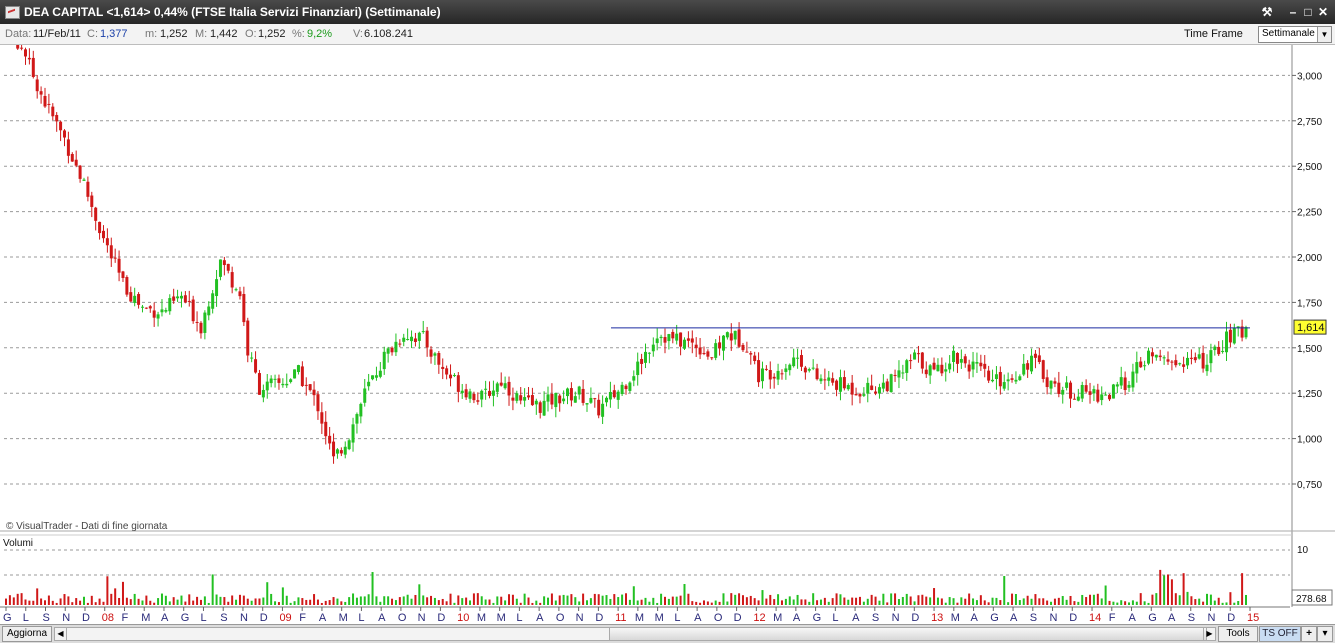 The width and height of the screenshot is (1335, 643). Describe the element at coordinates (1295, 34) in the screenshot. I see `timeframe-select: Settimanale ▼` at that location.